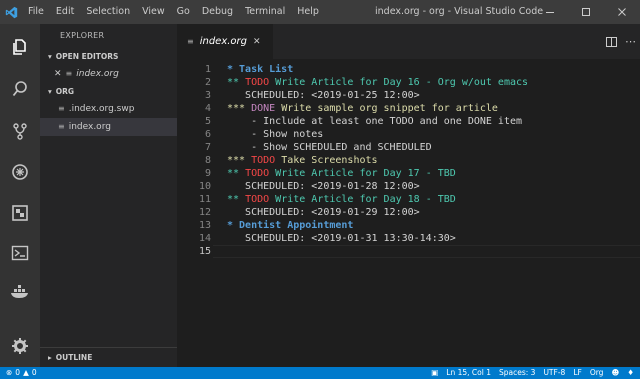 Image resolution: width=640 pixels, height=379 pixels. I want to click on menu-go: Go, so click(183, 12).